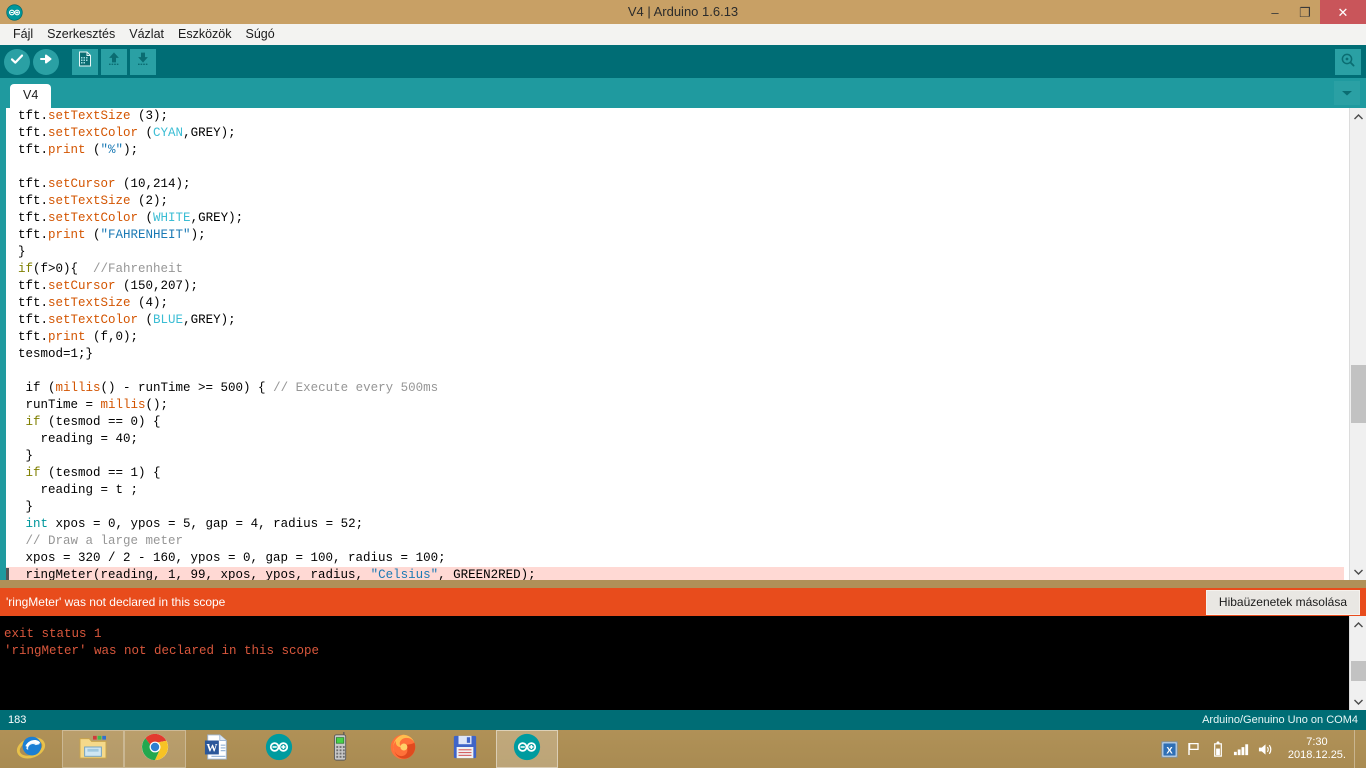 This screenshot has height=768, width=1366. I want to click on verify-button, so click(17, 61).